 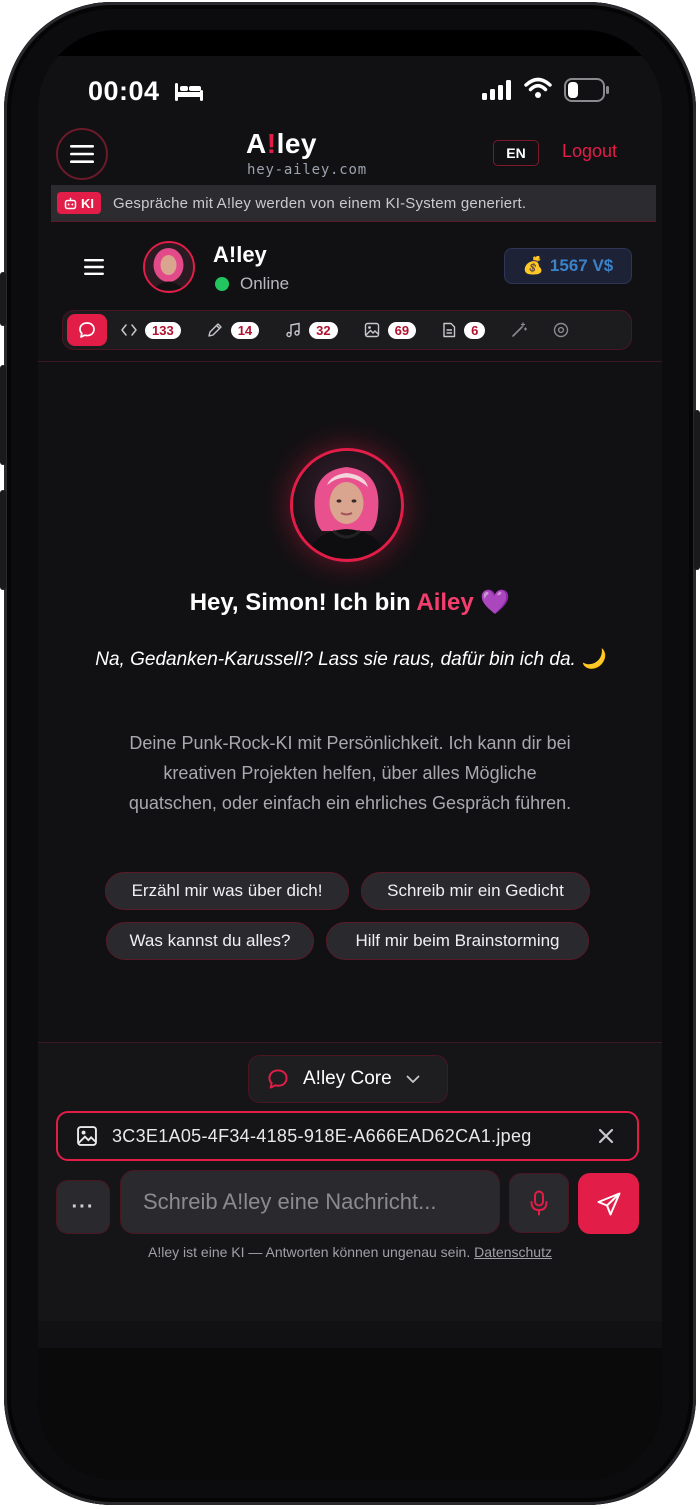 I want to click on magic-wand-icon, so click(x=520, y=329).